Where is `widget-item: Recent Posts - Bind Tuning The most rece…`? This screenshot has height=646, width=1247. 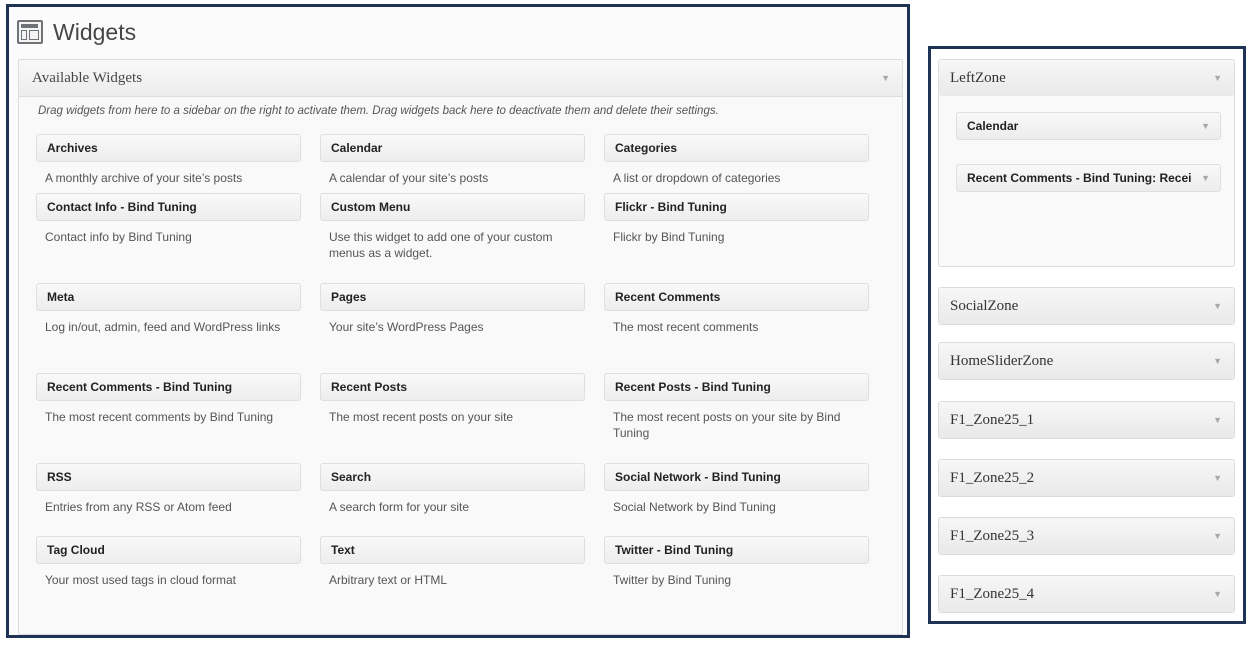 widget-item: Recent Posts - Bind Tuning The most rece… is located at coordinates (736, 407).